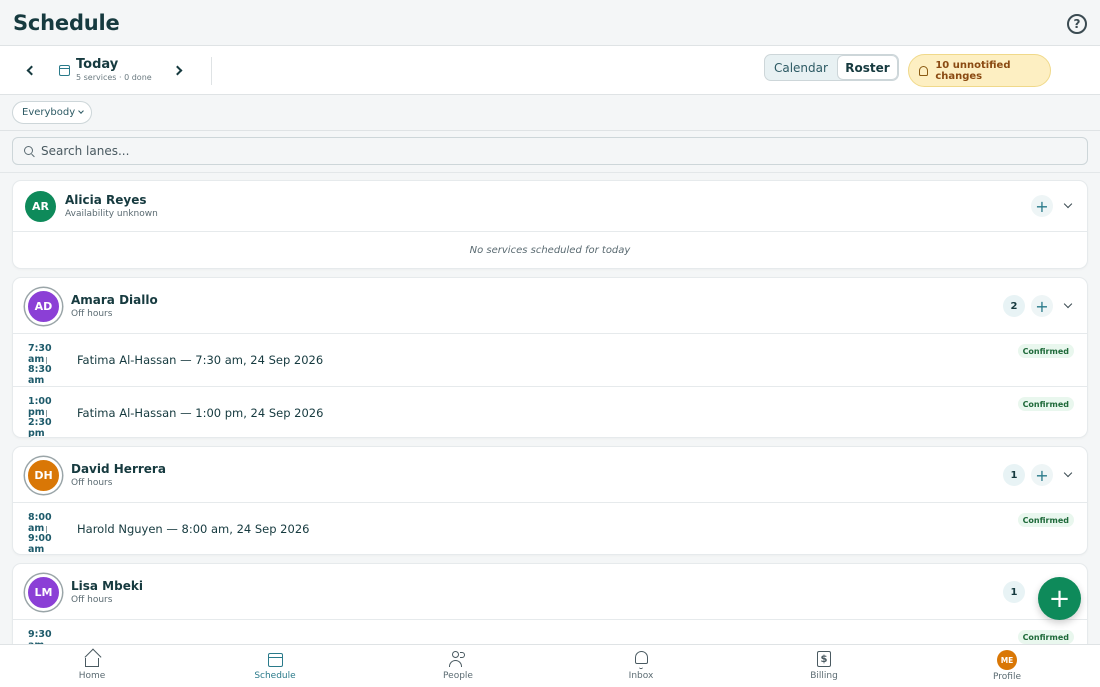 This screenshot has height=687, width=1100. Describe the element at coordinates (550, 23) in the screenshot. I see `top-bar: Schedule ?` at that location.